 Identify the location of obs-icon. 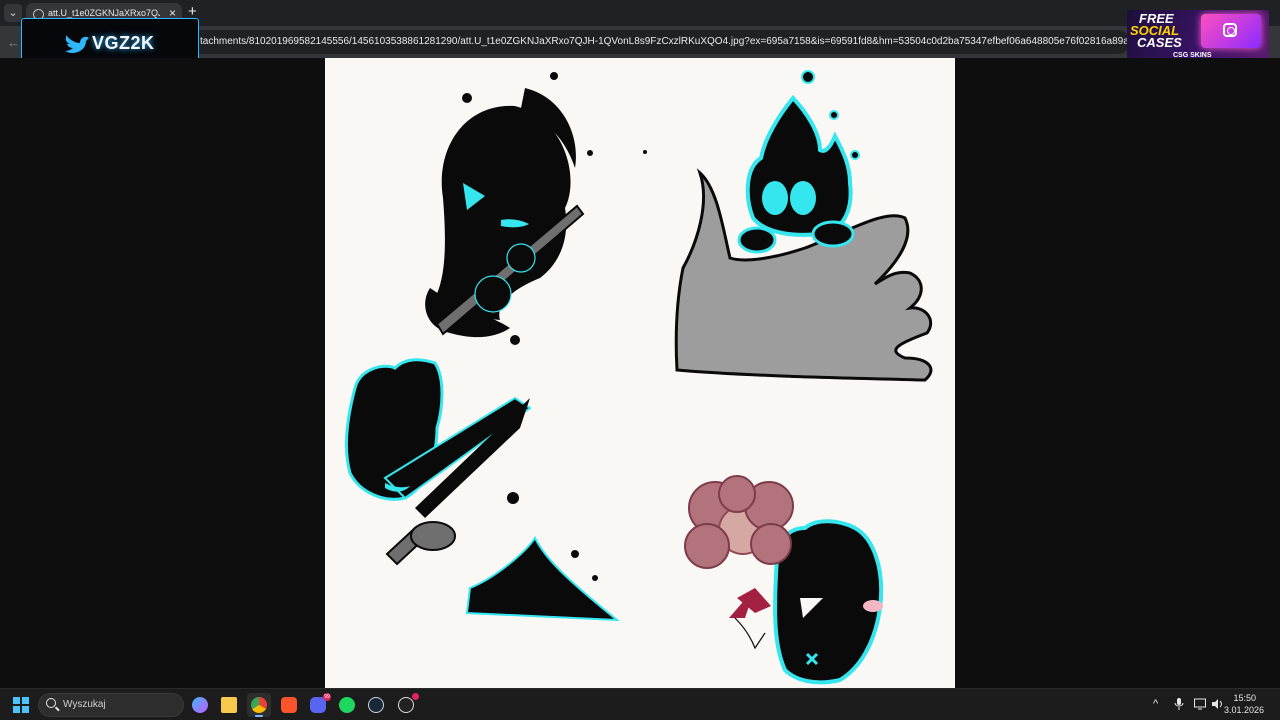
(406, 705).